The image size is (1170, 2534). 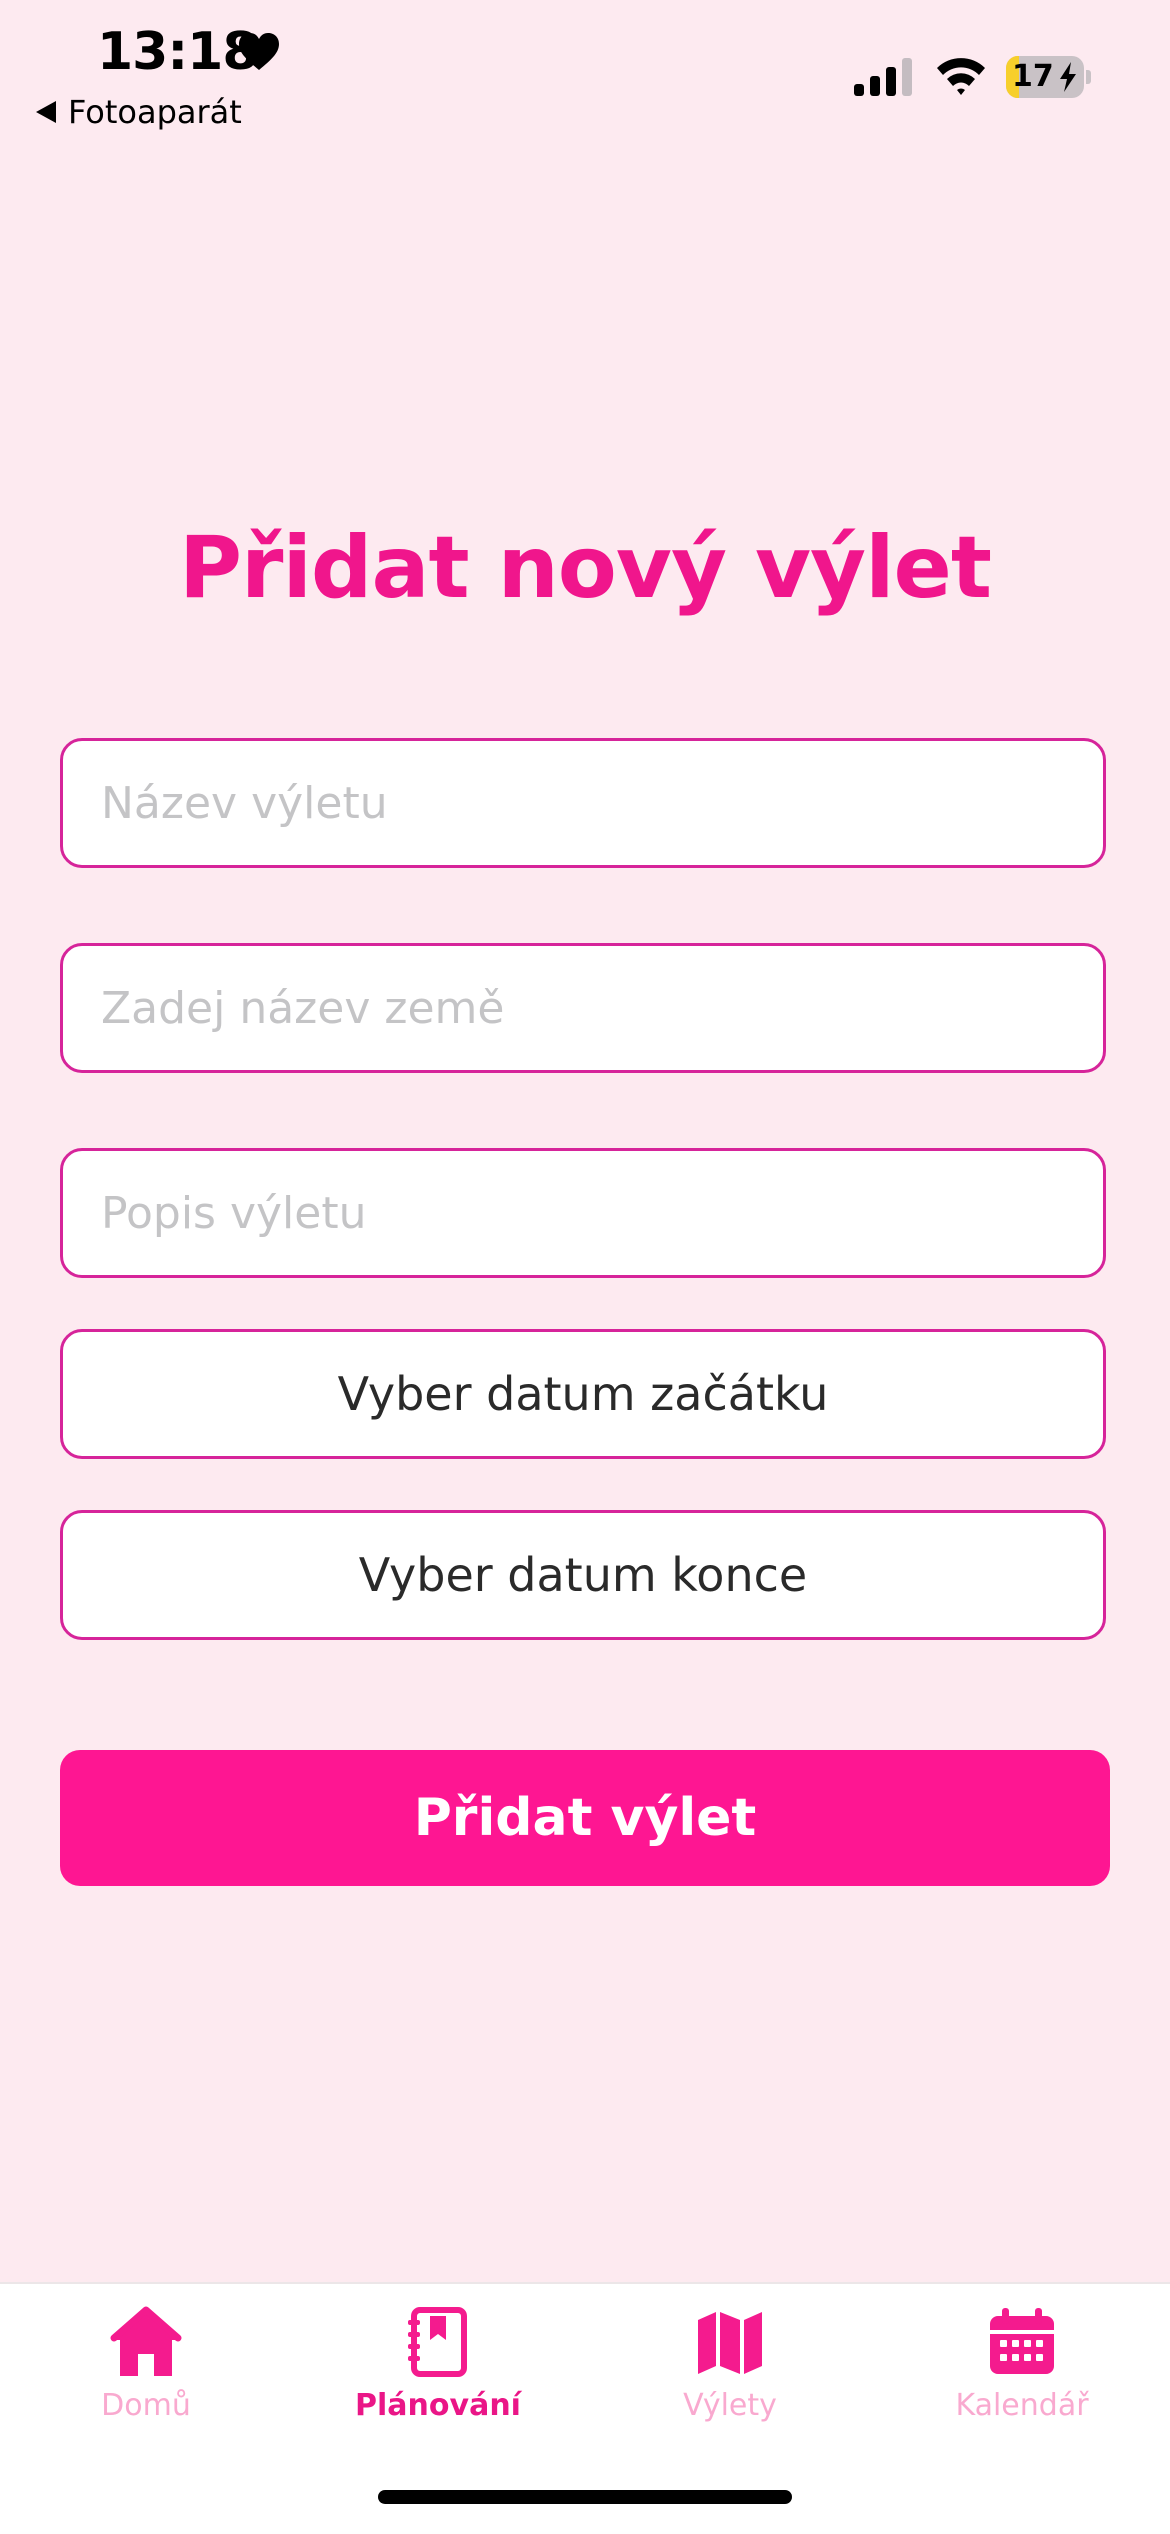 I want to click on tab-calendar-label: Kalendář, so click(x=1022, y=2405).